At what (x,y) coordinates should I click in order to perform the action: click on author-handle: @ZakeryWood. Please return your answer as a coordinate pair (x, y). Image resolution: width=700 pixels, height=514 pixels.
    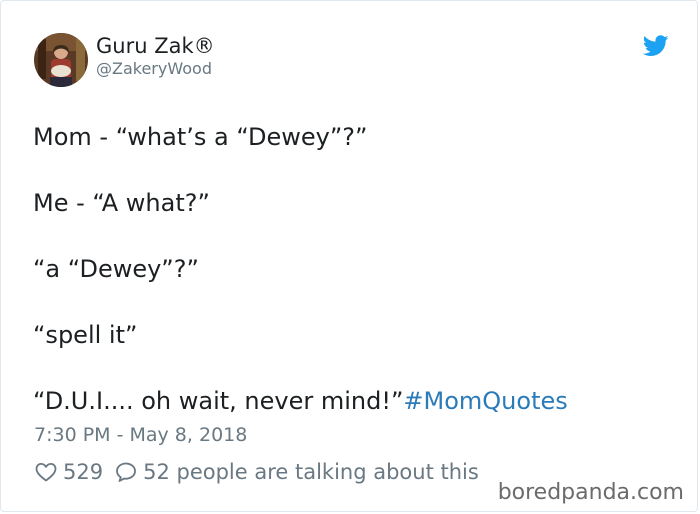
    Looking at the image, I should click on (154, 69).